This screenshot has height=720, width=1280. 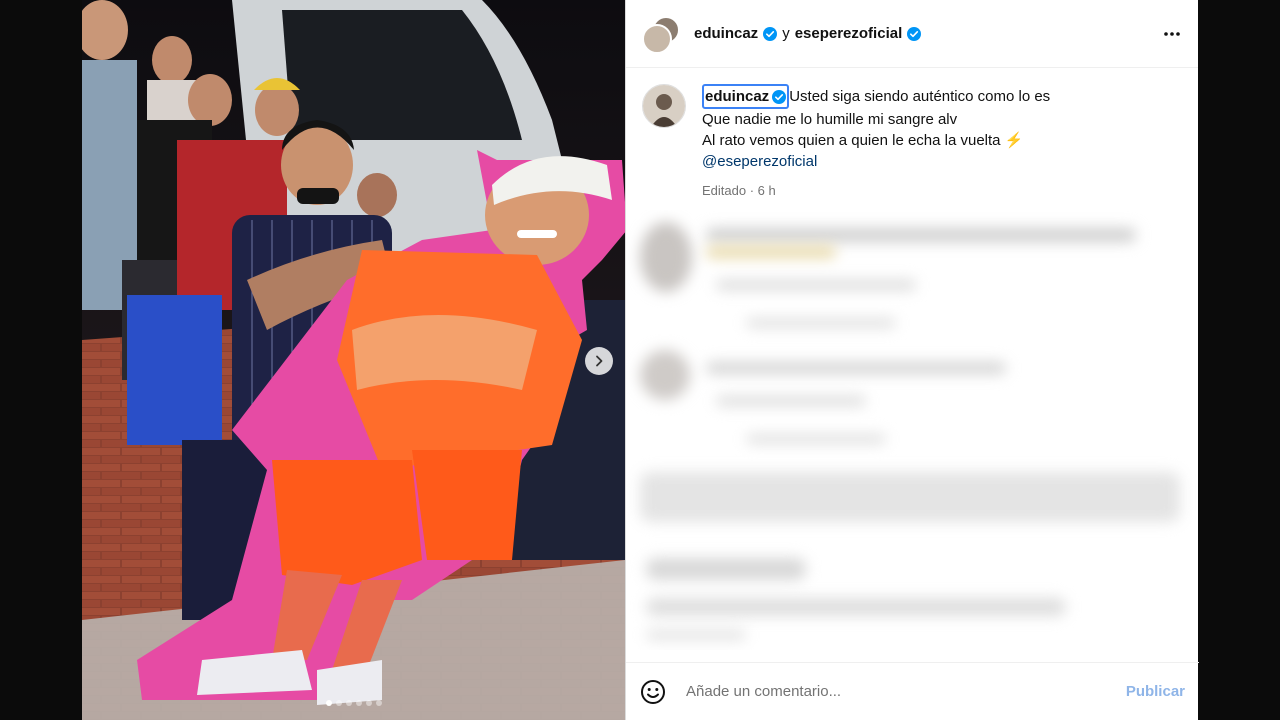 I want to click on date-row, so click(x=696, y=635).